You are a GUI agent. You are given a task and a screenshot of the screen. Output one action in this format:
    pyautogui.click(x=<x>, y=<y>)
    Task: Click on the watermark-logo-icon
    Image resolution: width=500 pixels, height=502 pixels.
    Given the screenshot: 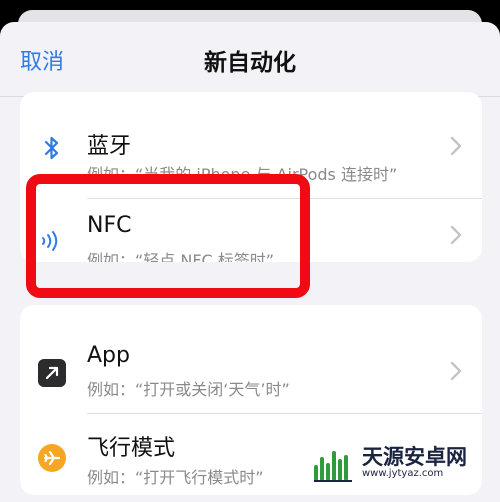 What is the action you would take?
    pyautogui.click(x=333, y=466)
    